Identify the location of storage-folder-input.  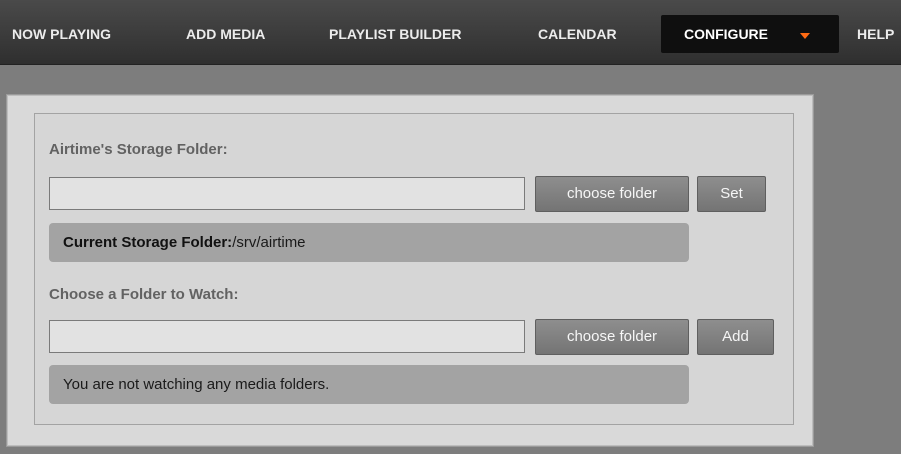
(287, 193).